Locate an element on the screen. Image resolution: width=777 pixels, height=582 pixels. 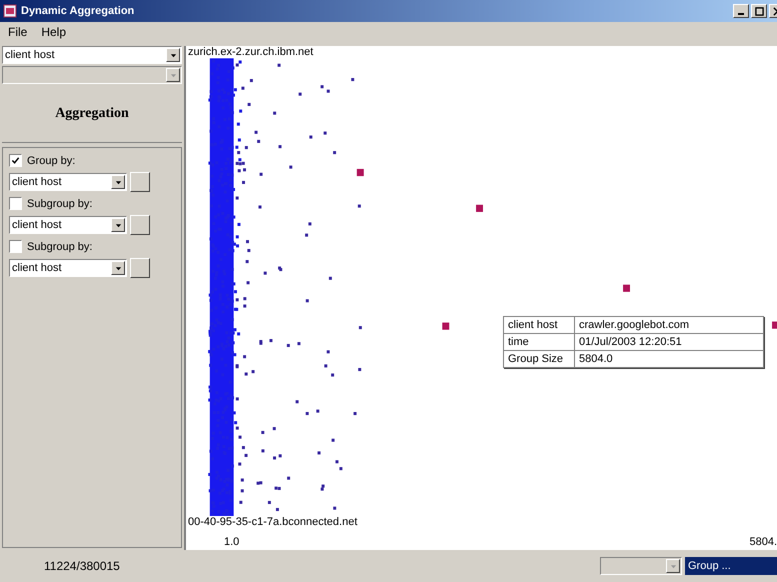
minimize-button is located at coordinates (741, 11).